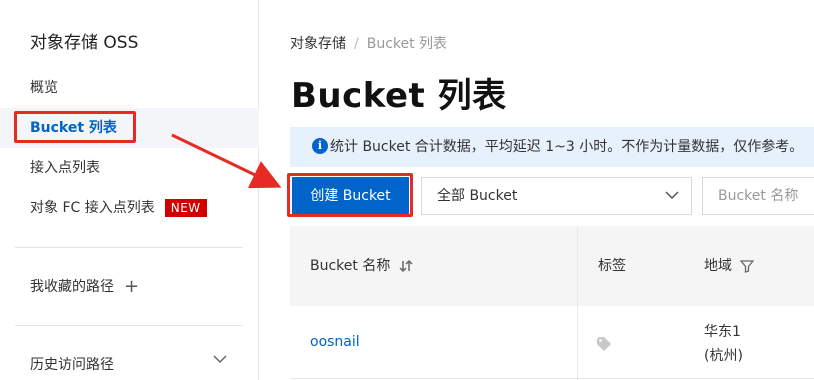 Image resolution: width=814 pixels, height=380 pixels. I want to click on region-line-2: (杭州), so click(723, 356).